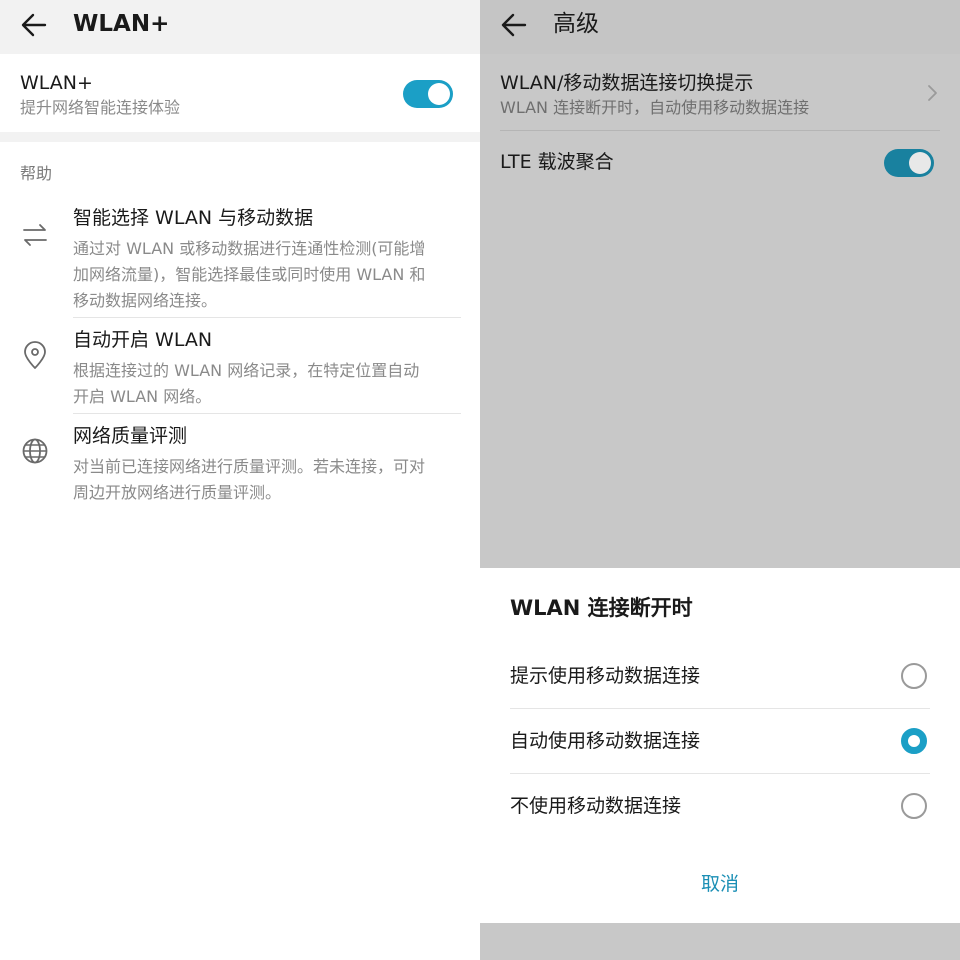 Image resolution: width=960 pixels, height=960 pixels. Describe the element at coordinates (246, 370) in the screenshot. I see `description-line: 根据连接过的 WLAN 网络记录，在特定位置自动` at that location.